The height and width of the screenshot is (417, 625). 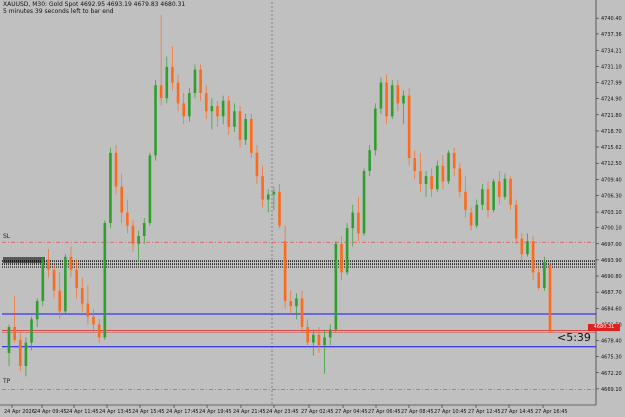 I want to click on time-tick-label: 24 Apr 09:45, so click(x=50, y=412).